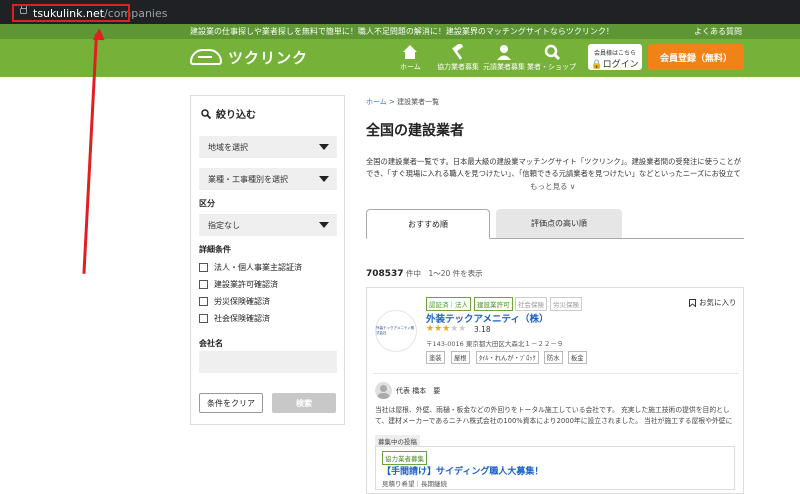 This screenshot has width=800, height=494. Describe the element at coordinates (458, 52) in the screenshot. I see `hammer-icon` at that location.